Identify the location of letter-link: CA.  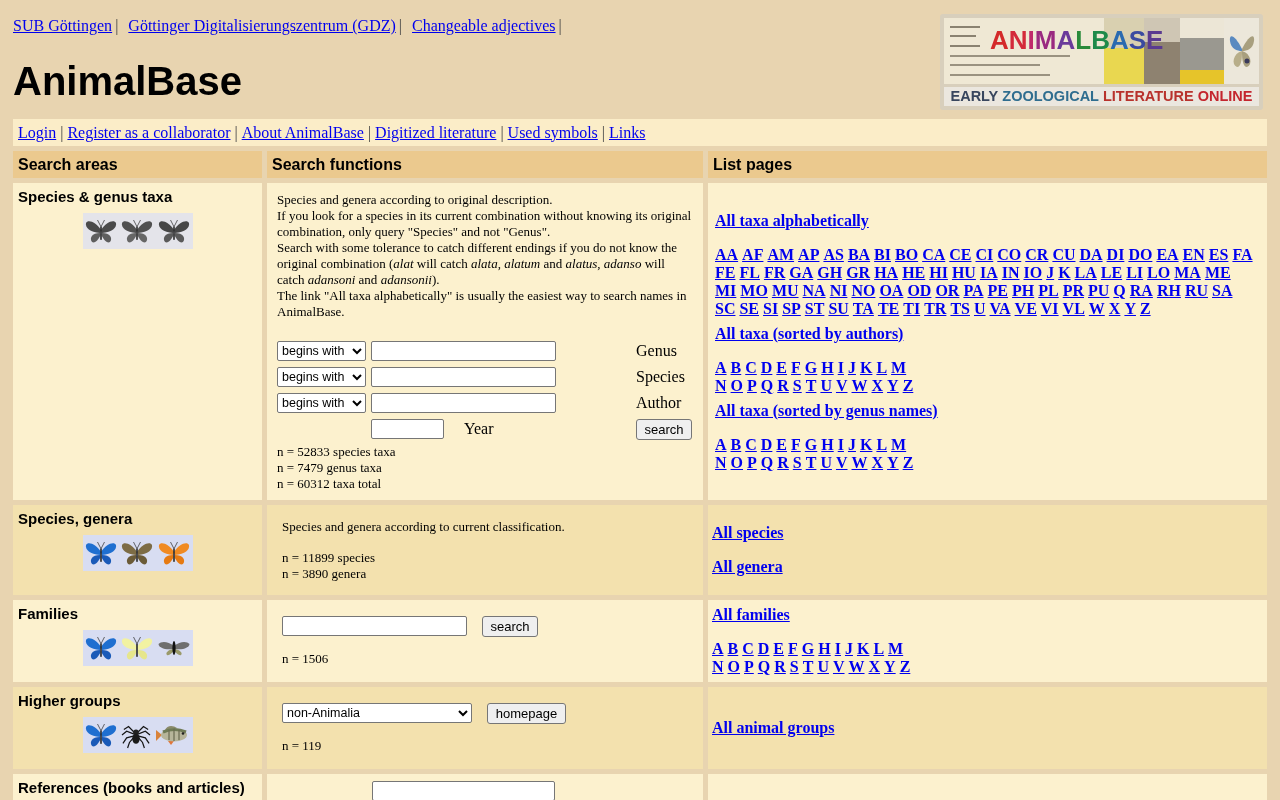
(934, 254).